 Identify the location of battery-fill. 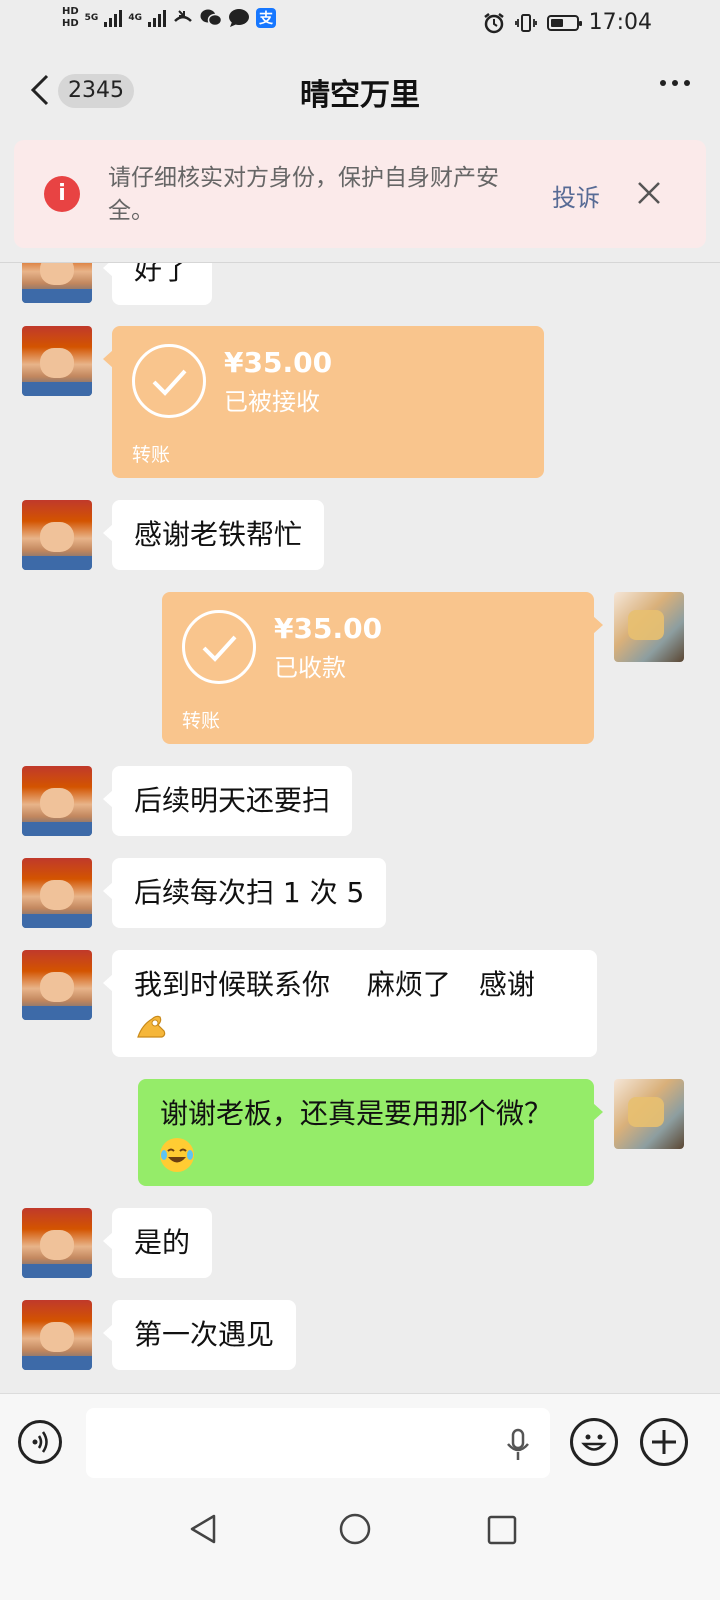
(556, 22).